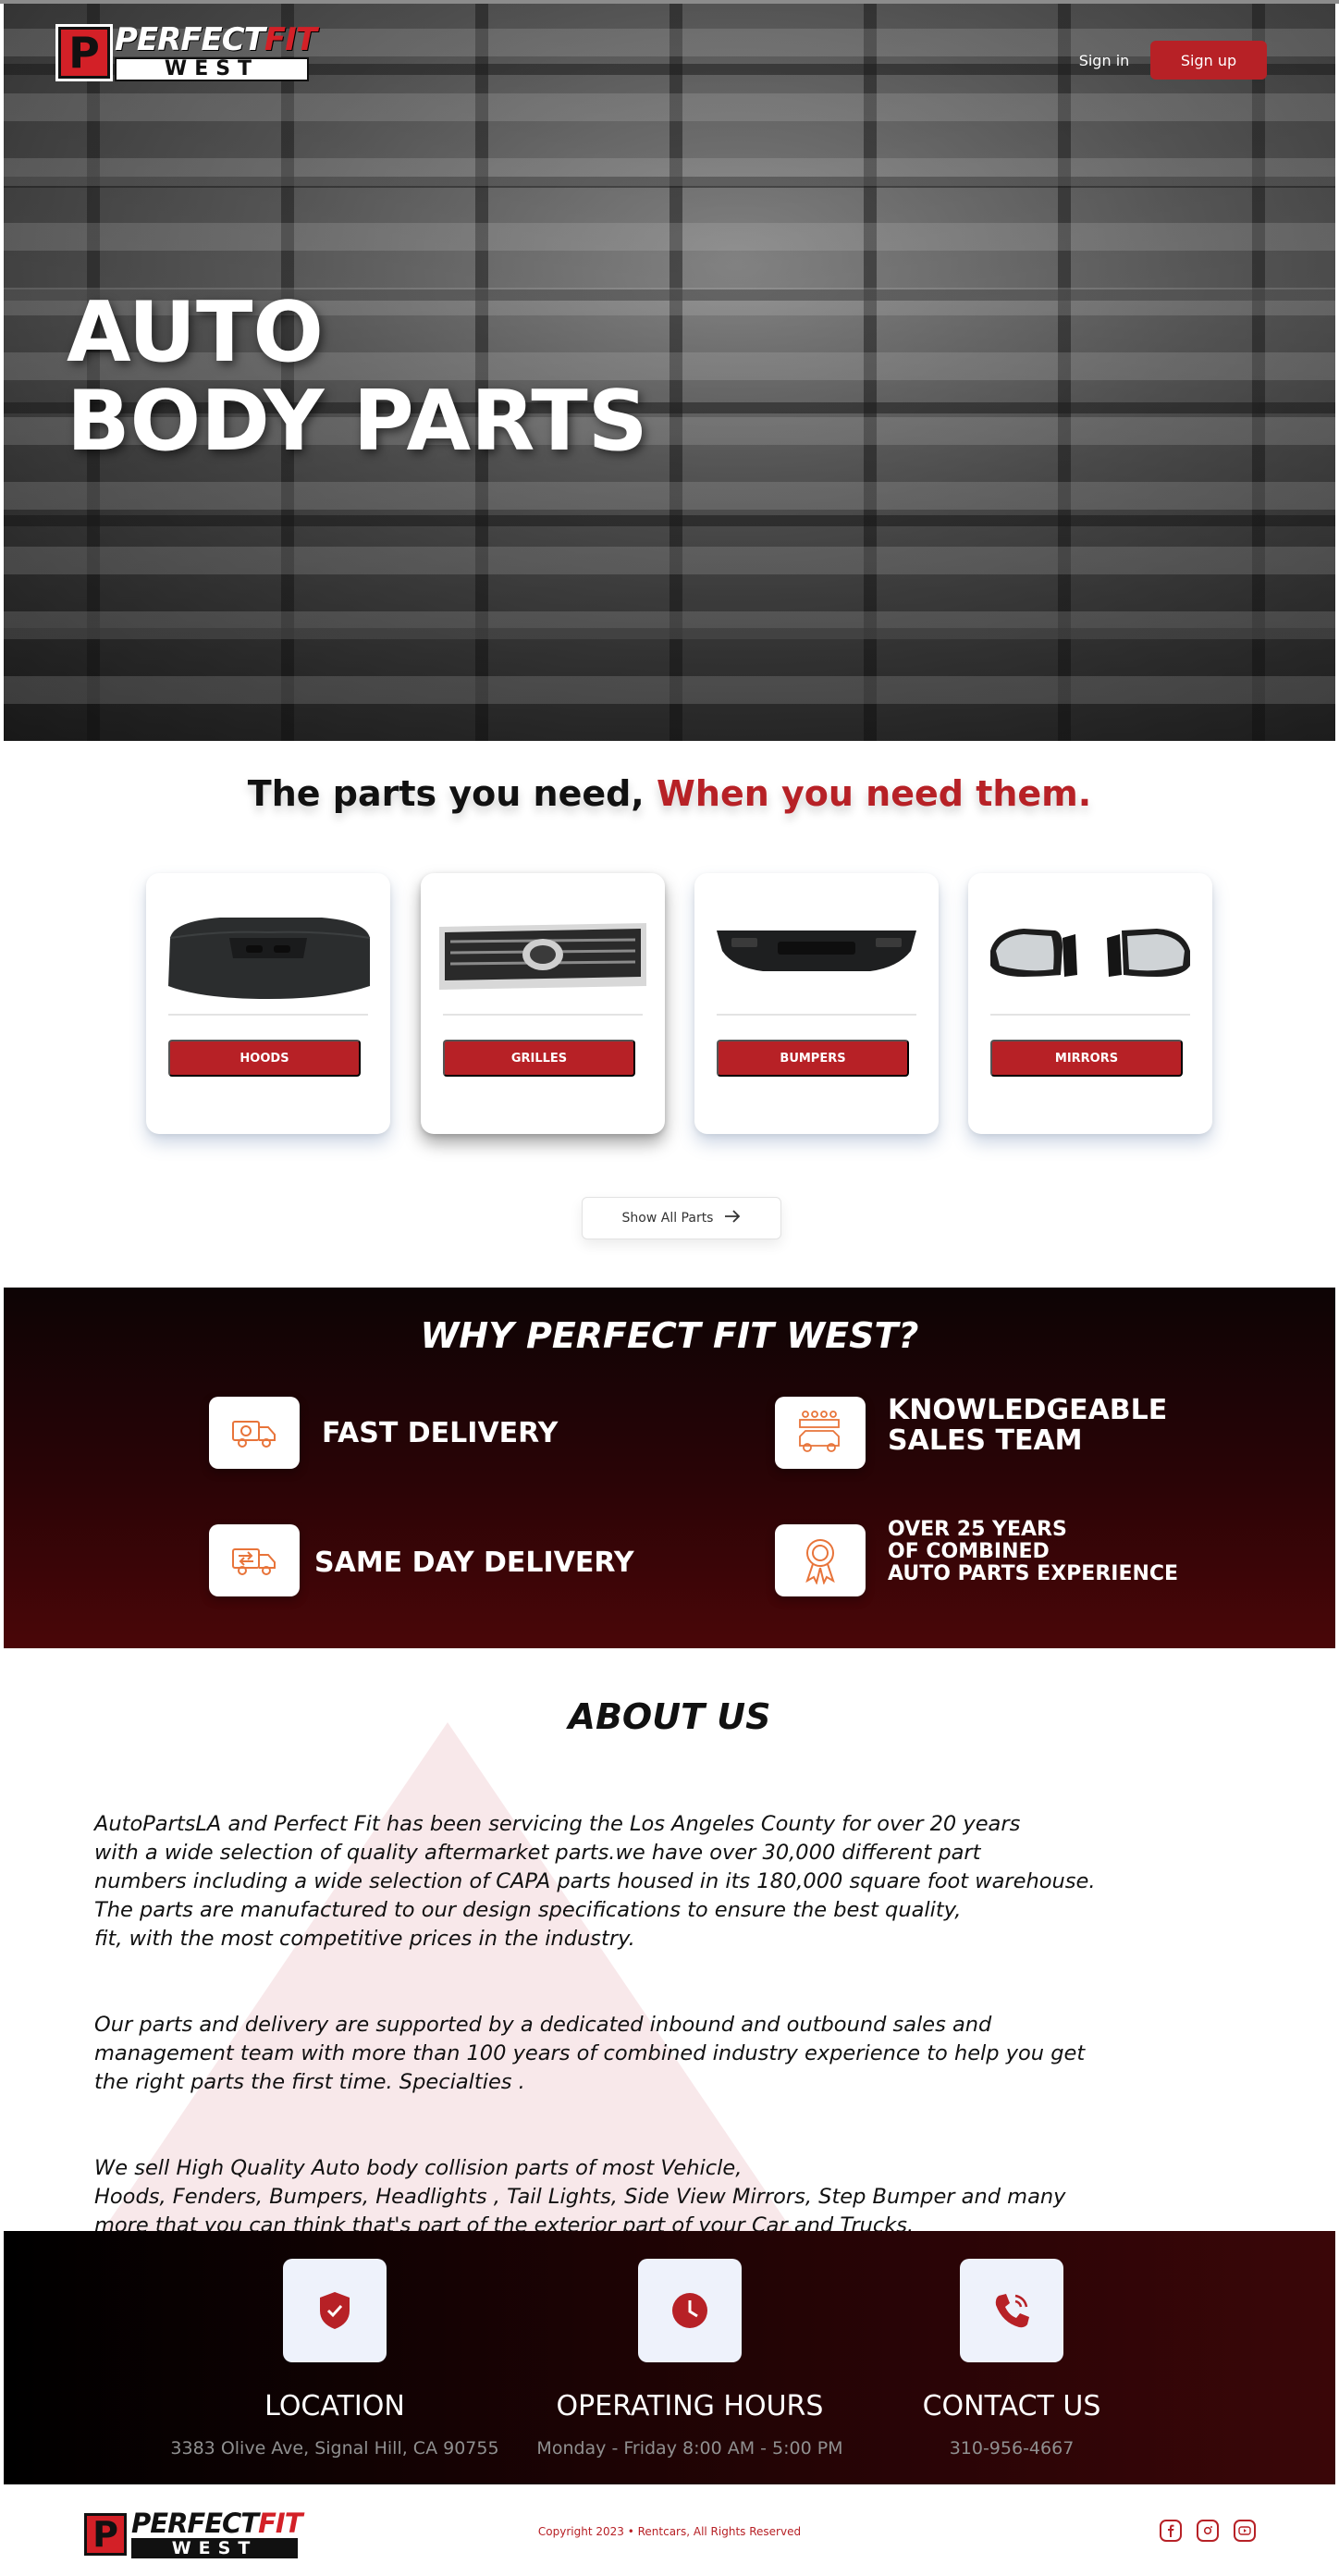 This screenshot has height=2576, width=1339. I want to click on show-all-parts-button: Show All Parts, so click(681, 1218).